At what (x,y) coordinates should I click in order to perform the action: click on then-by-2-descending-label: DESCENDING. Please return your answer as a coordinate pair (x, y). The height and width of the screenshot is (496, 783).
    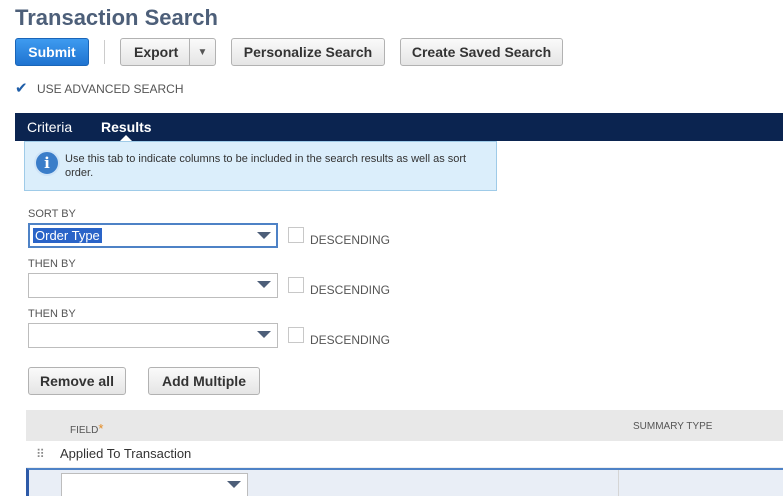
    Looking at the image, I should click on (350, 340).